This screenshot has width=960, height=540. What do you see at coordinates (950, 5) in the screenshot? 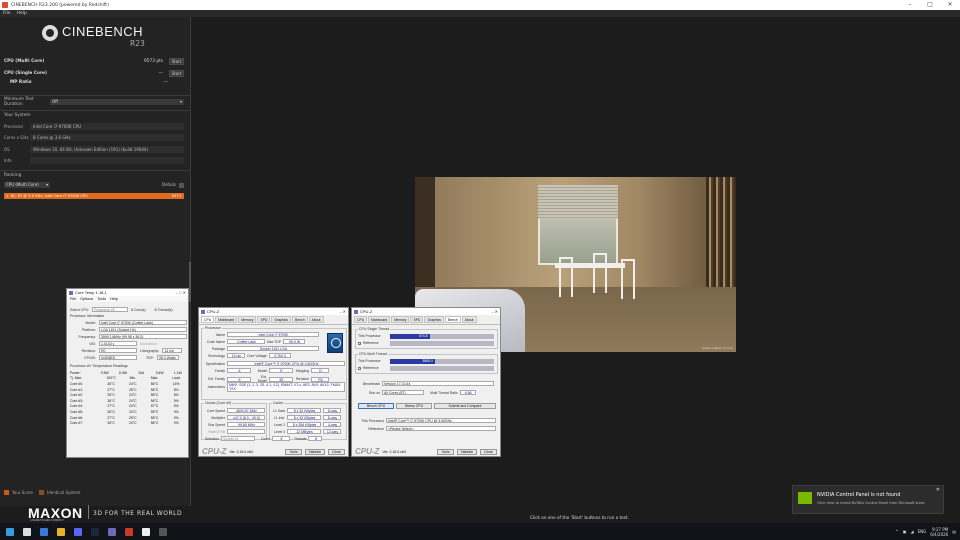
I see `close-button: ✕` at bounding box center [950, 5].